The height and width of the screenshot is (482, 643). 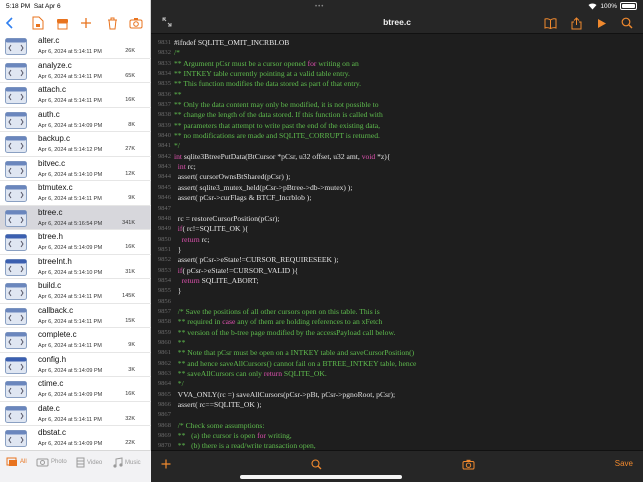 I want to click on line-source: **, so click(x=180, y=343).